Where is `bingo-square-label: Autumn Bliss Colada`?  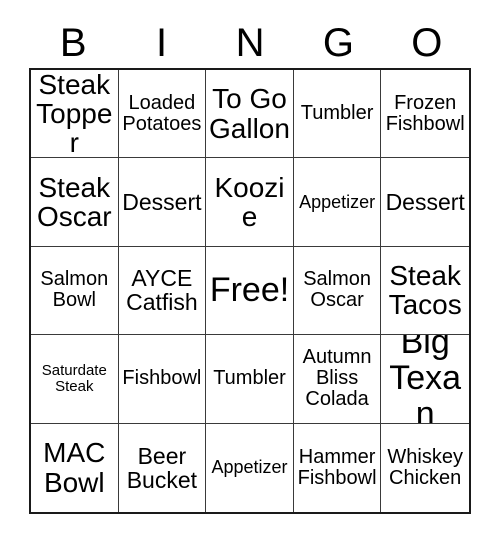
bingo-square-label: Autumn Bliss Colada is located at coordinates (337, 378).